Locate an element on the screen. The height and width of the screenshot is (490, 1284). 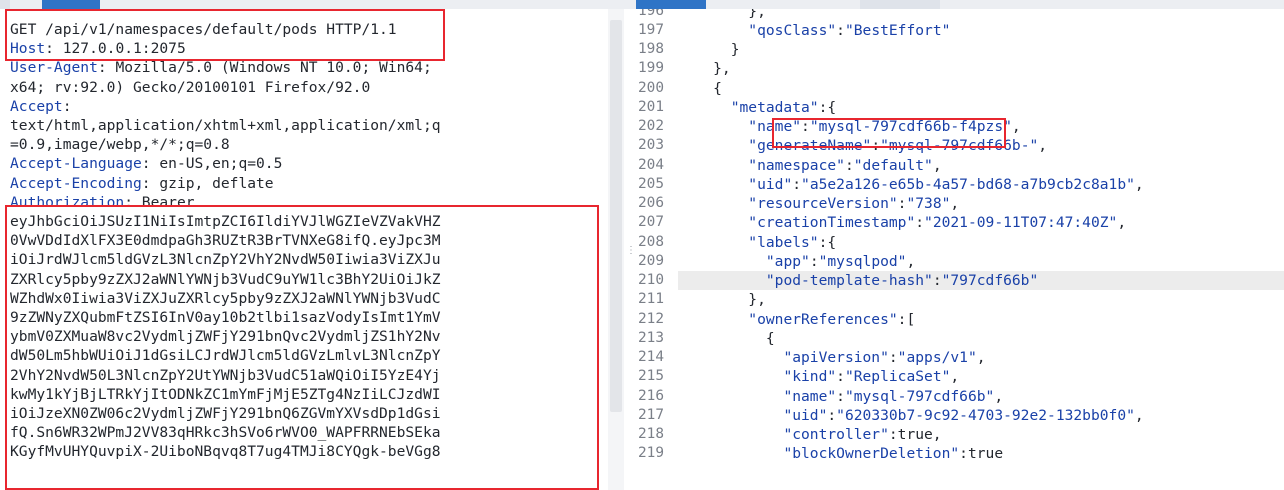
line-number: 206 is located at coordinates (654, 203).